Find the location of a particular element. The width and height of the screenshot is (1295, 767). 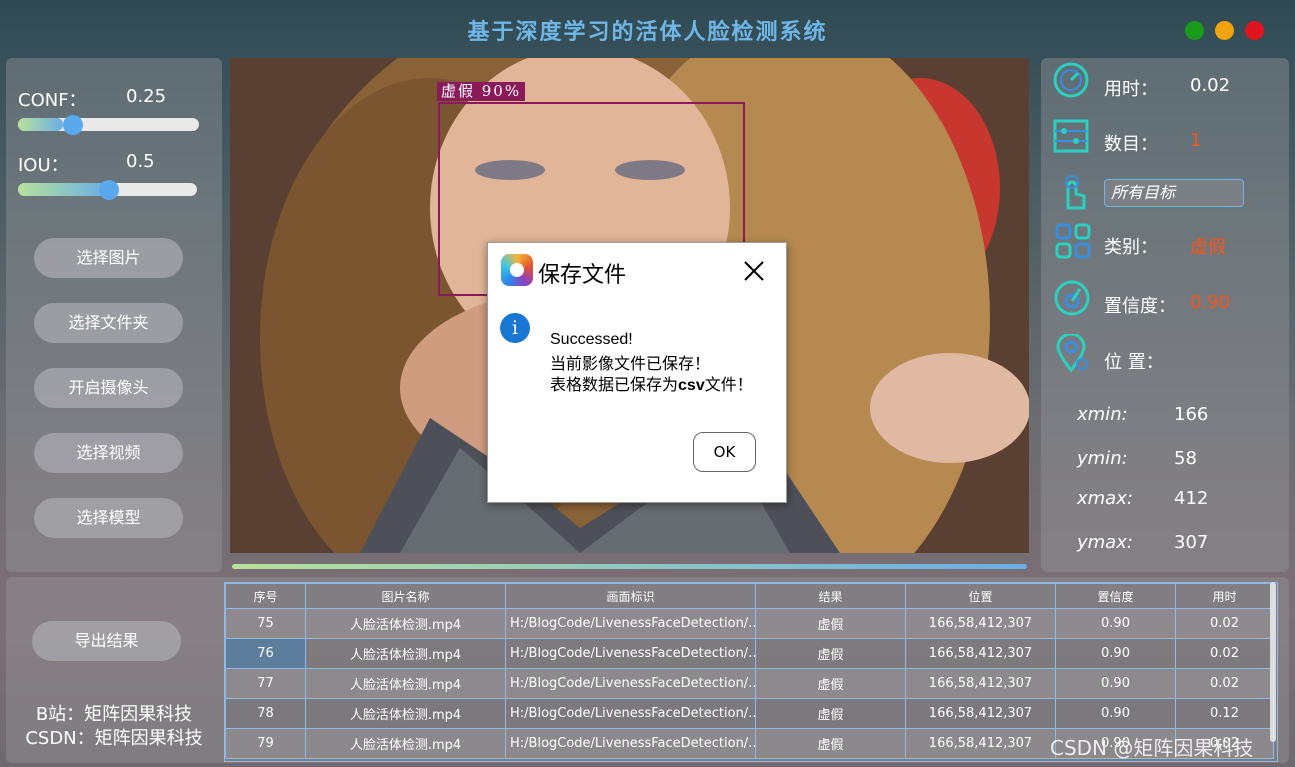

info-icon: i is located at coordinates (515, 328).